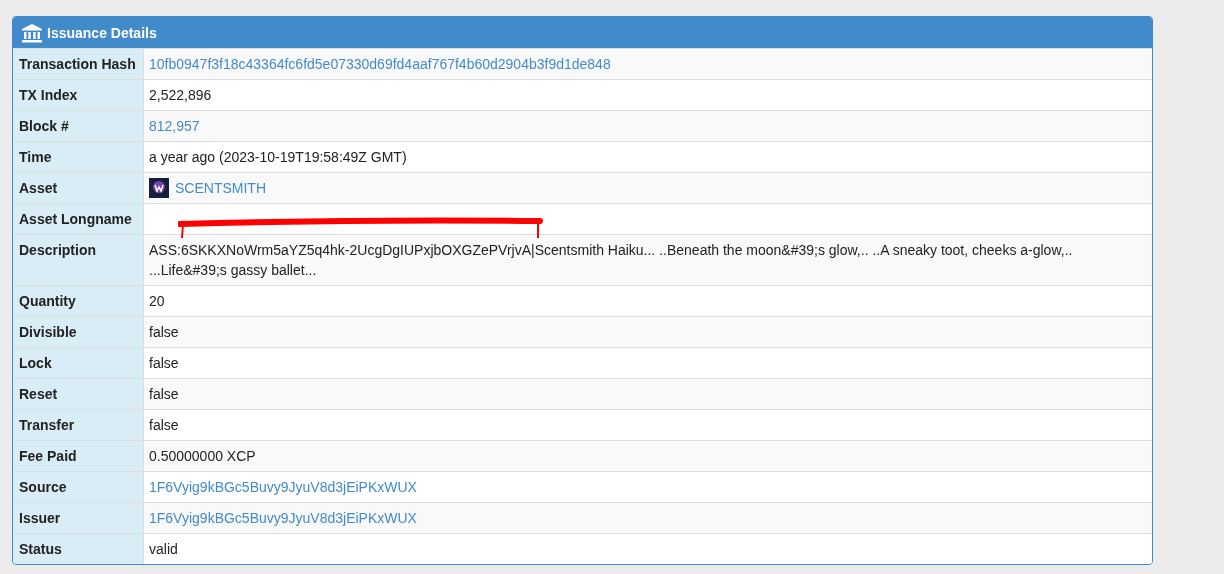  I want to click on value-text: 20, so click(157, 301).